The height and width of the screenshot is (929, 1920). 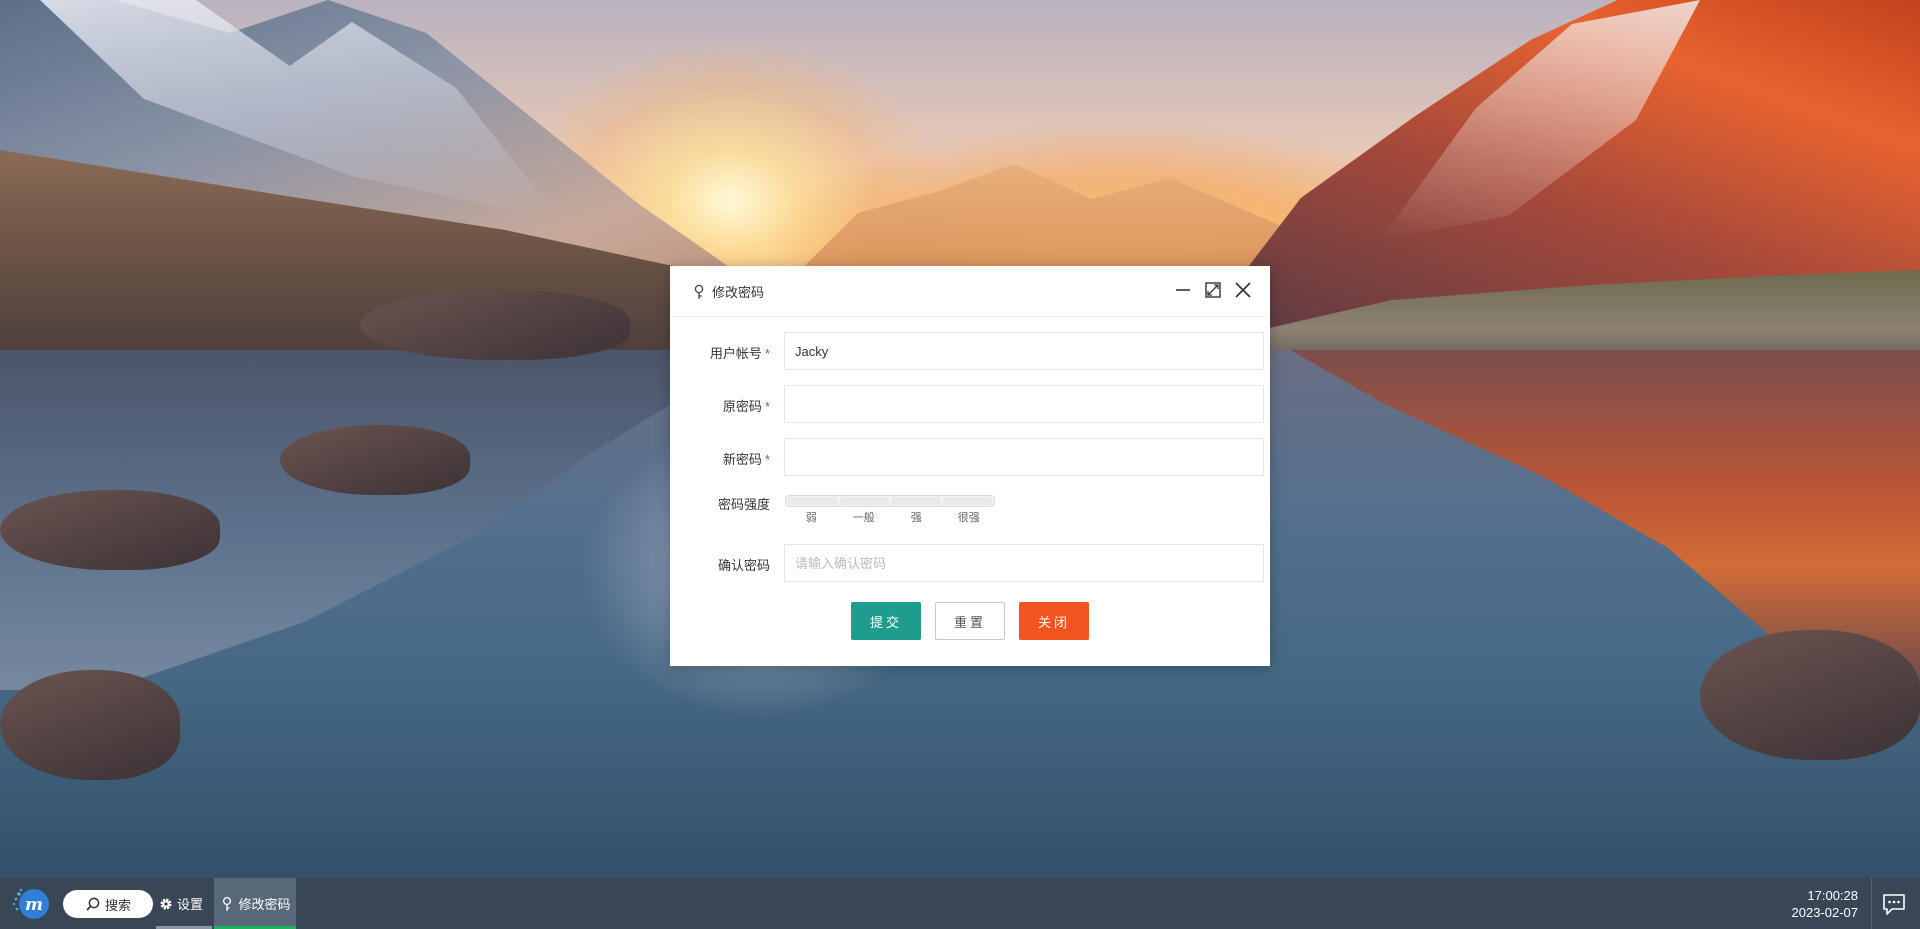 I want to click on username-input, so click(x=1024, y=351).